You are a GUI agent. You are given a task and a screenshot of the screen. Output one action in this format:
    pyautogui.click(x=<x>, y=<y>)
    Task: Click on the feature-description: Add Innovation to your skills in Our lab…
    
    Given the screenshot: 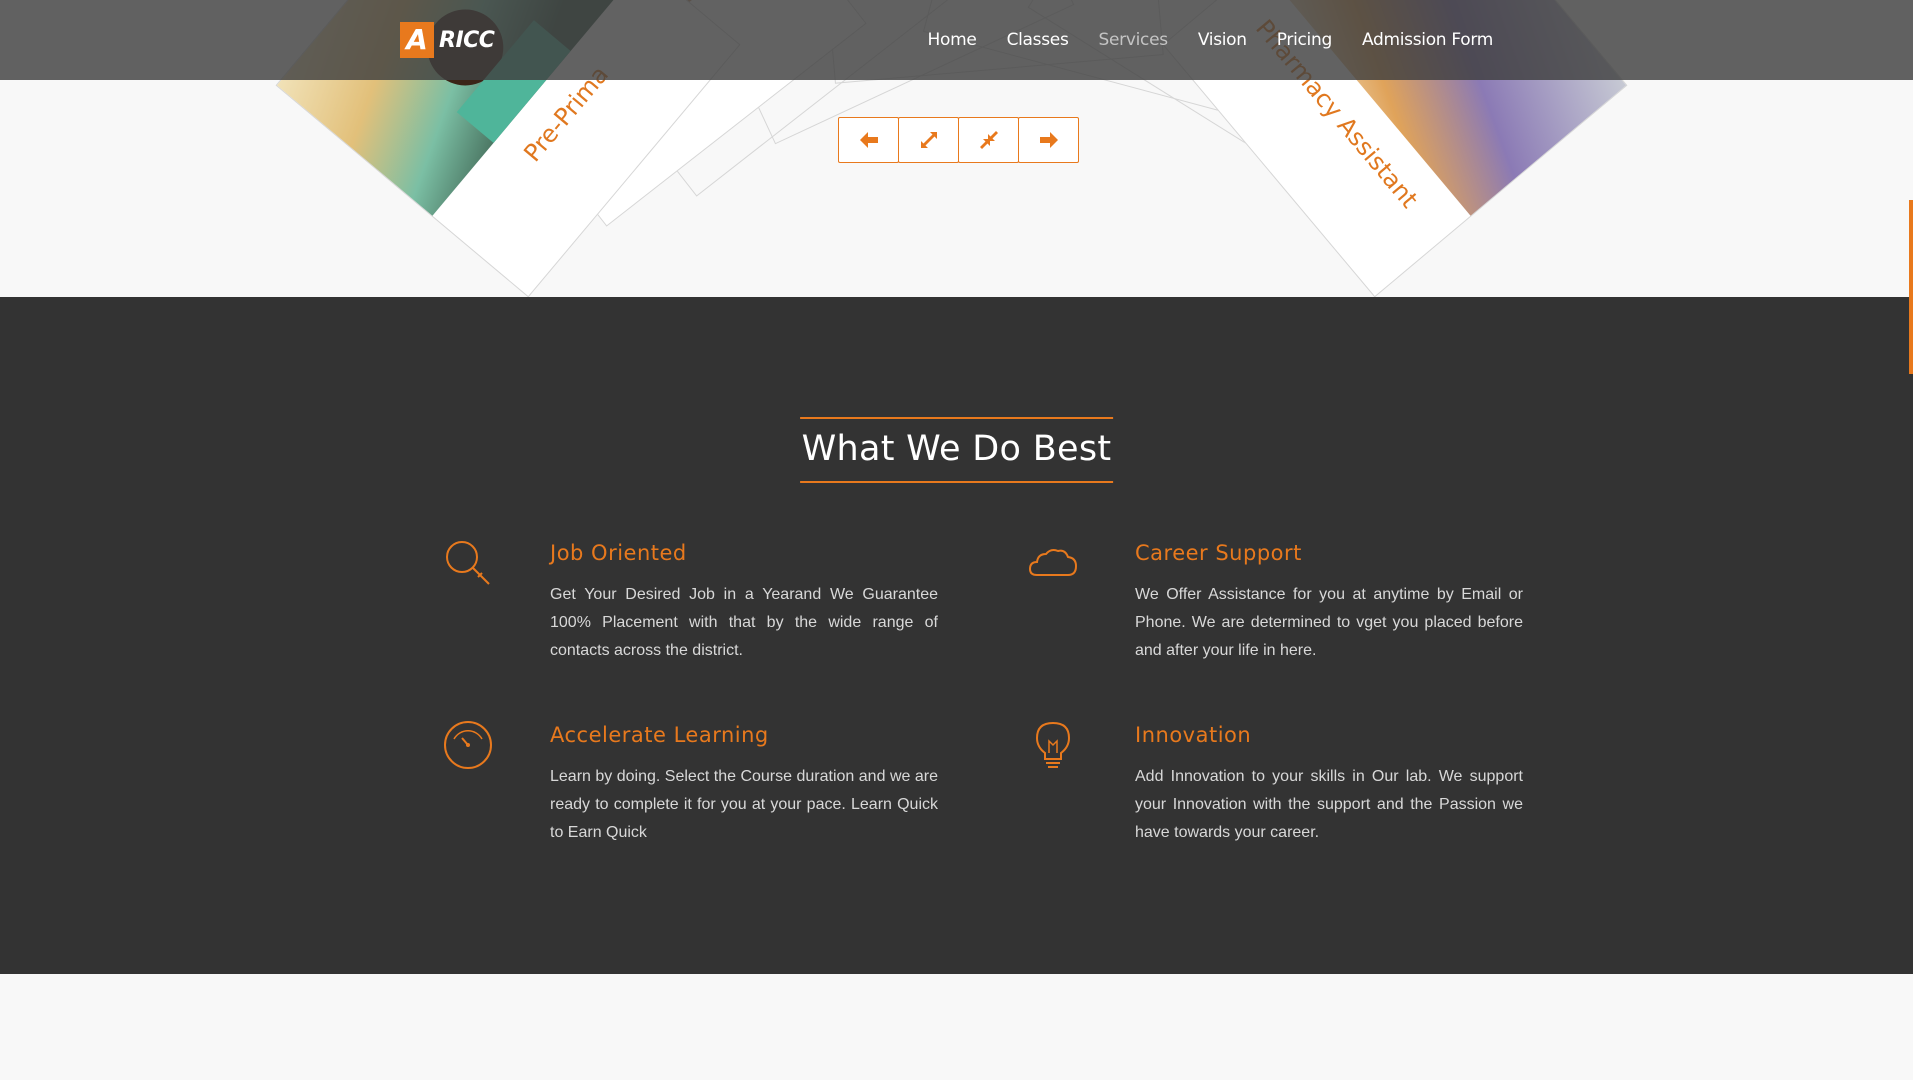 What is the action you would take?
    pyautogui.click(x=1329, y=804)
    